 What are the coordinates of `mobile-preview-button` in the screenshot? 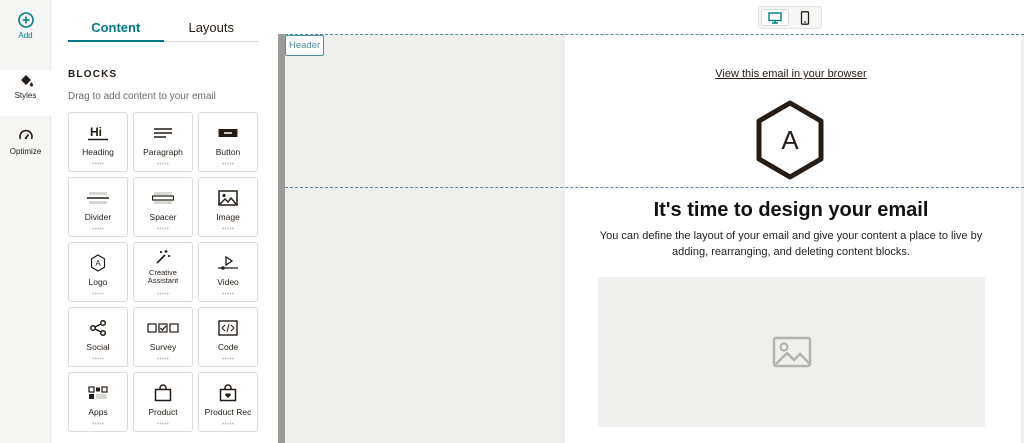 It's located at (805, 17).